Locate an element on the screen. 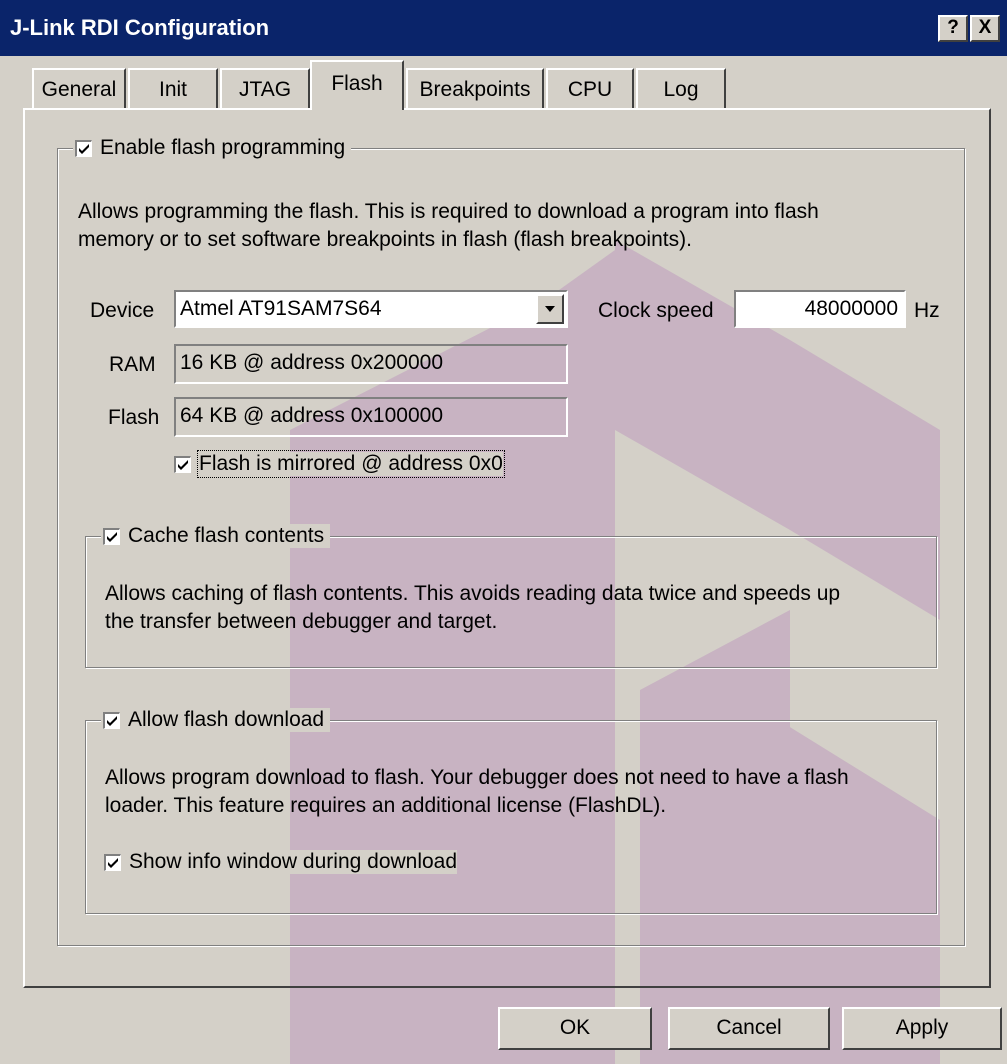 This screenshot has width=1007, height=1064. tab-general: General is located at coordinates (79, 88).